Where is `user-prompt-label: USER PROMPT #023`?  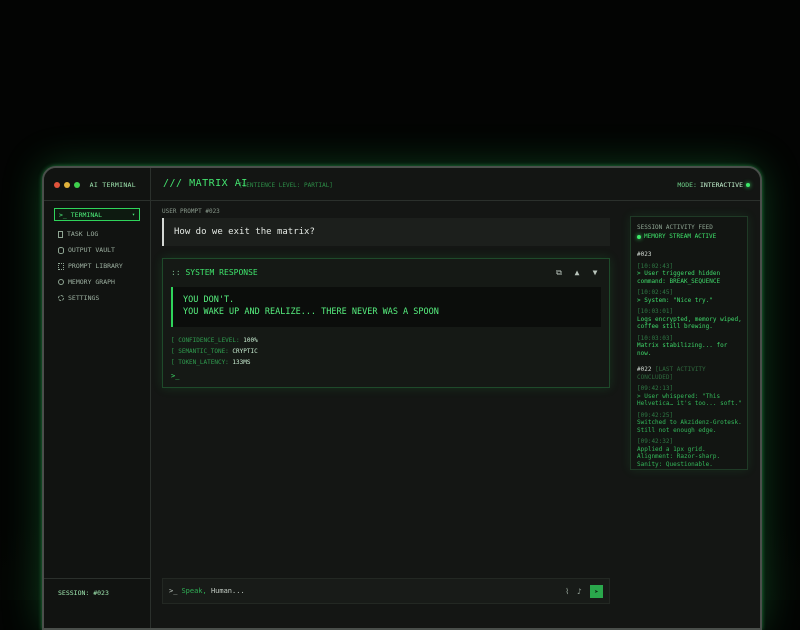
user-prompt-label: USER PROMPT #023 is located at coordinates (191, 211).